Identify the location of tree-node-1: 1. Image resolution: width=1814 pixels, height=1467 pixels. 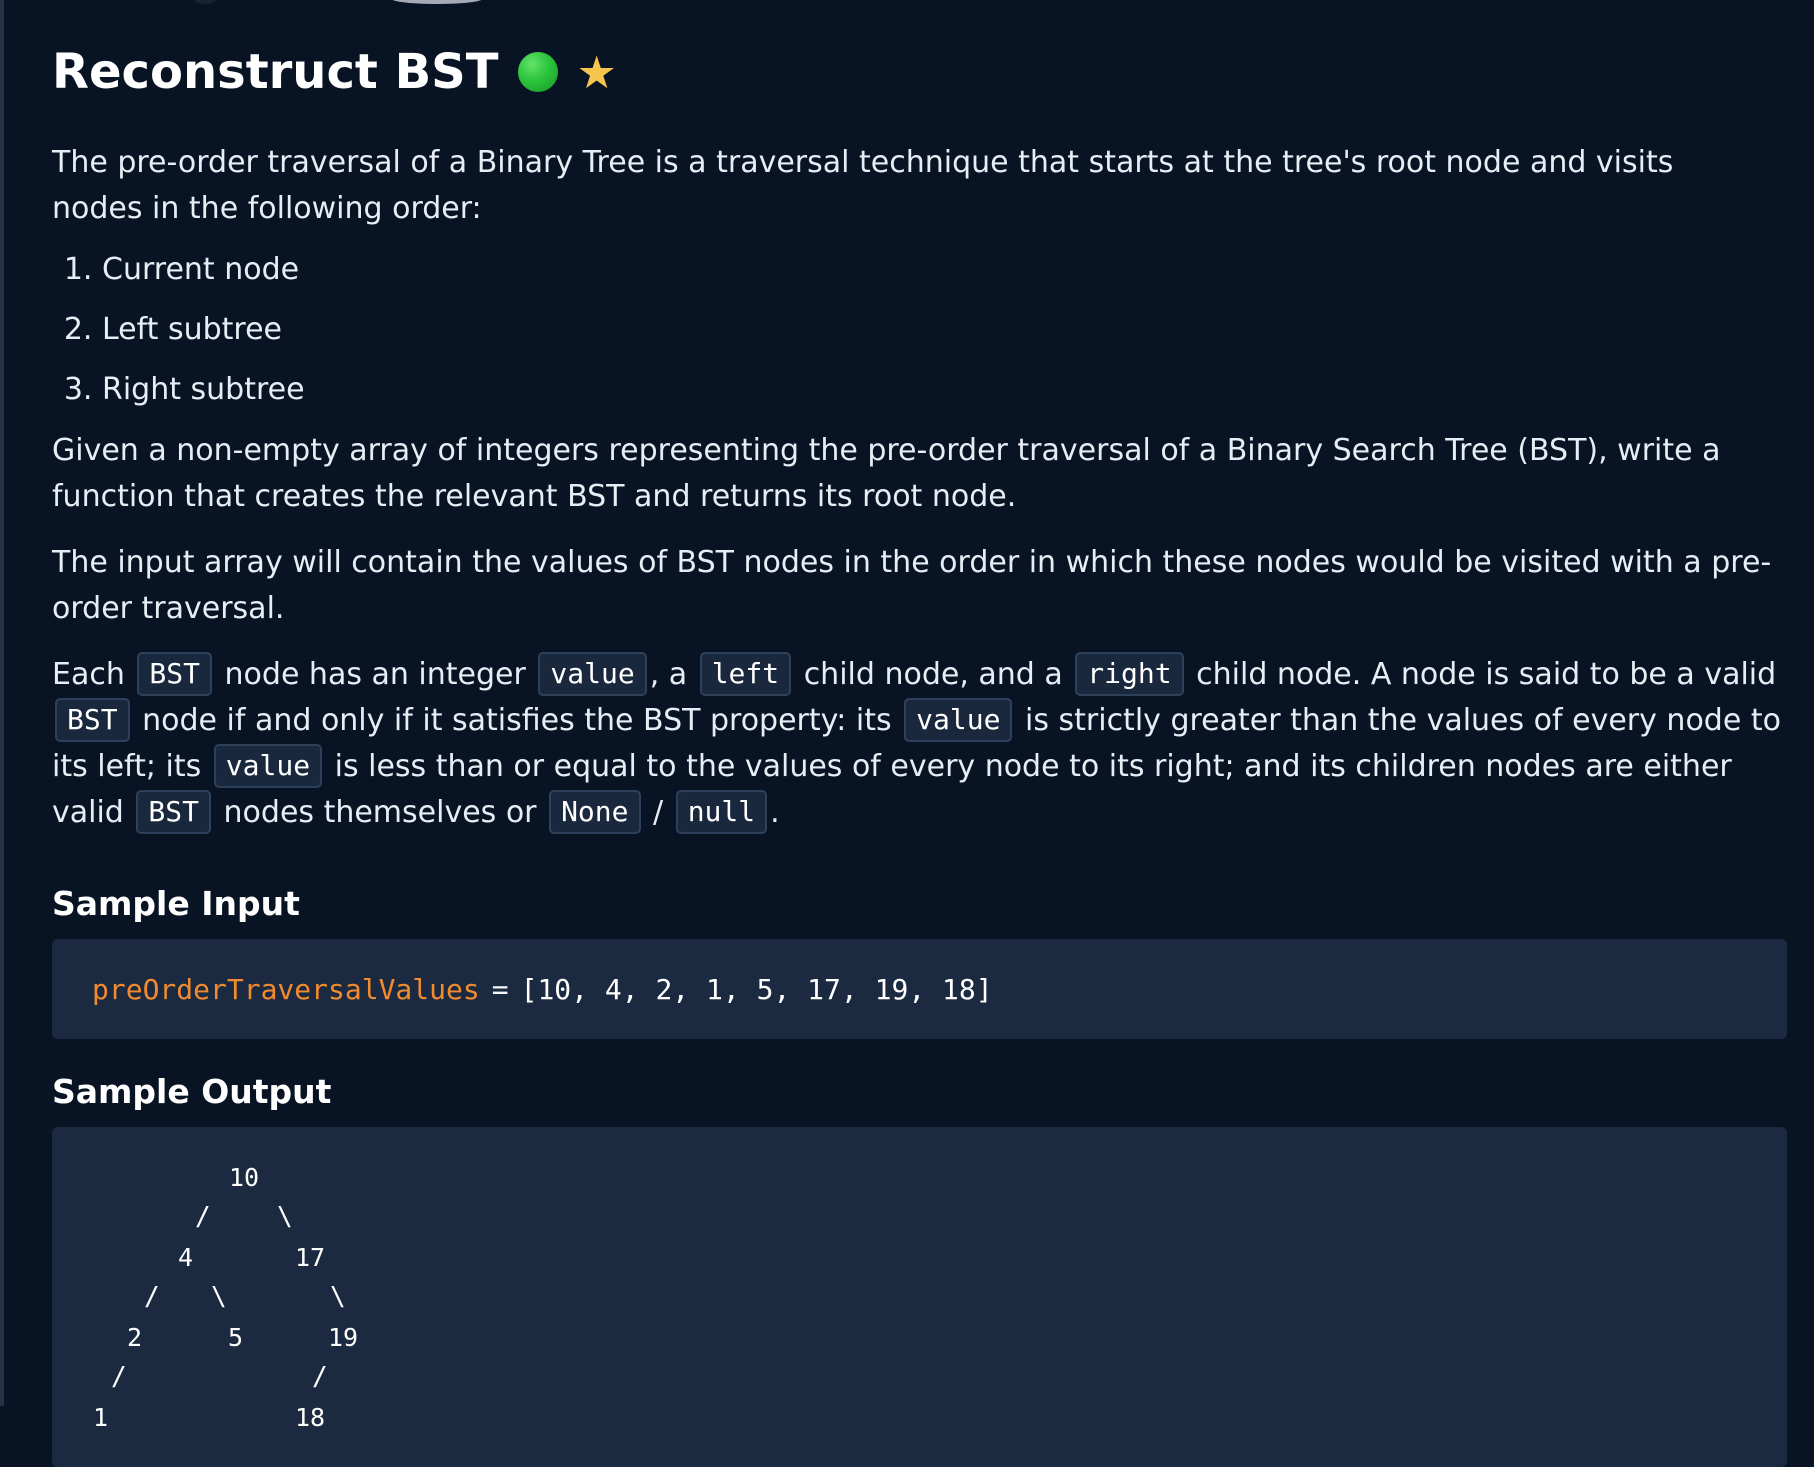
(101, 1417).